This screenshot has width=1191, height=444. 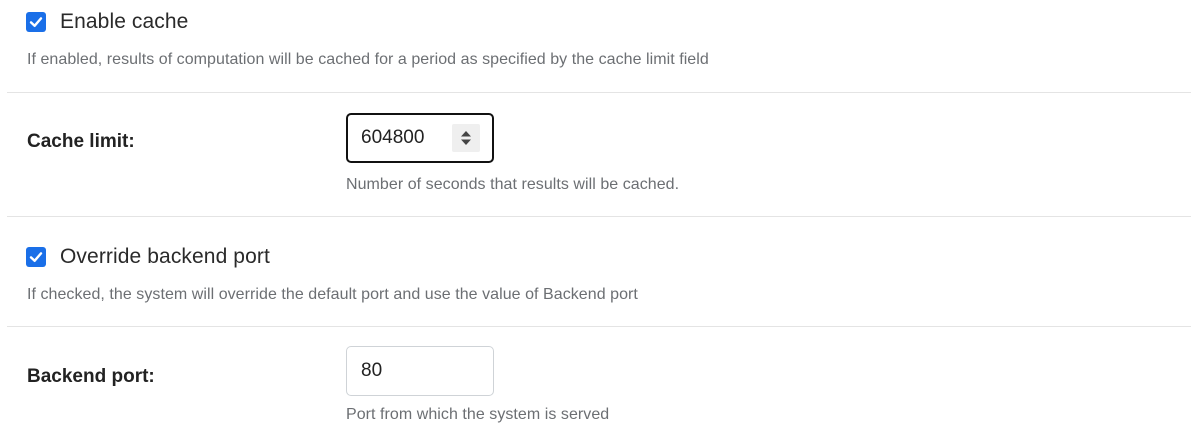 I want to click on override-port-label: Override backend port, so click(x=165, y=257).